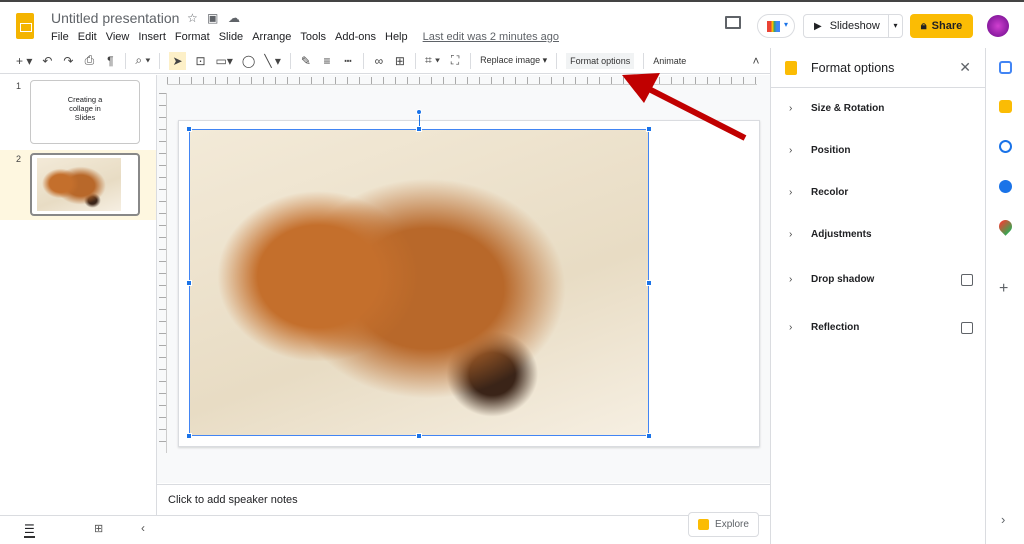 This screenshot has height=544, width=1024. Describe the element at coordinates (379, 61) in the screenshot. I see `link-icon: ∞` at that location.